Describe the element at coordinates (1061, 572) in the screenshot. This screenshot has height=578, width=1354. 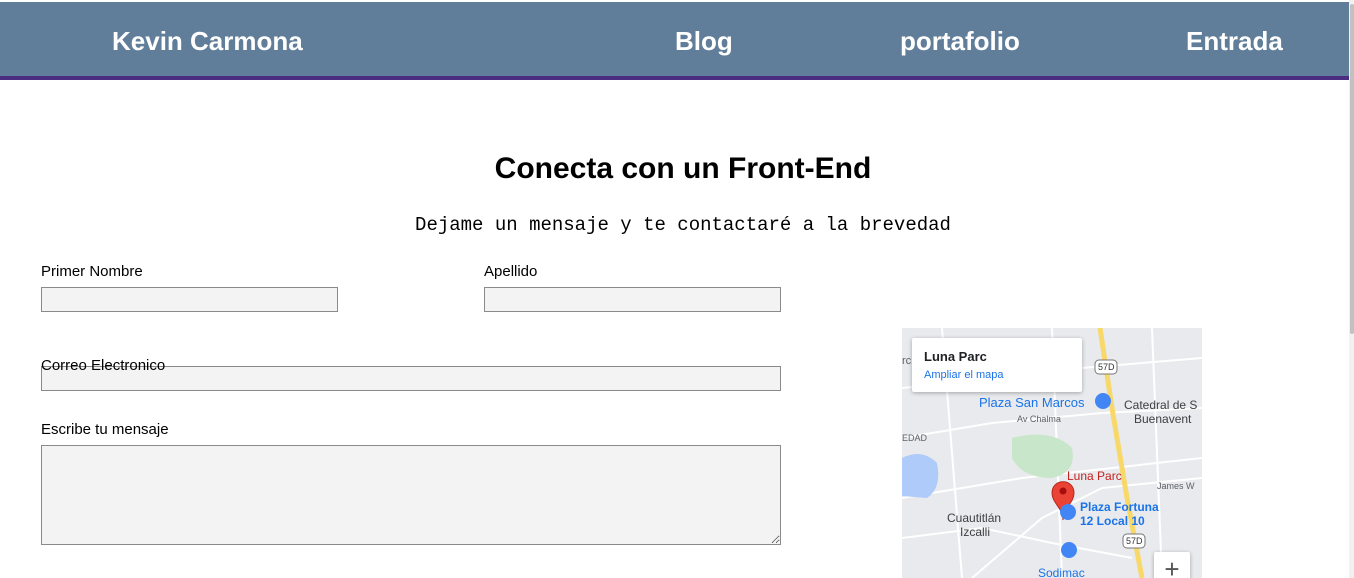
I see `map-label-sodimac: Sodimac` at that location.